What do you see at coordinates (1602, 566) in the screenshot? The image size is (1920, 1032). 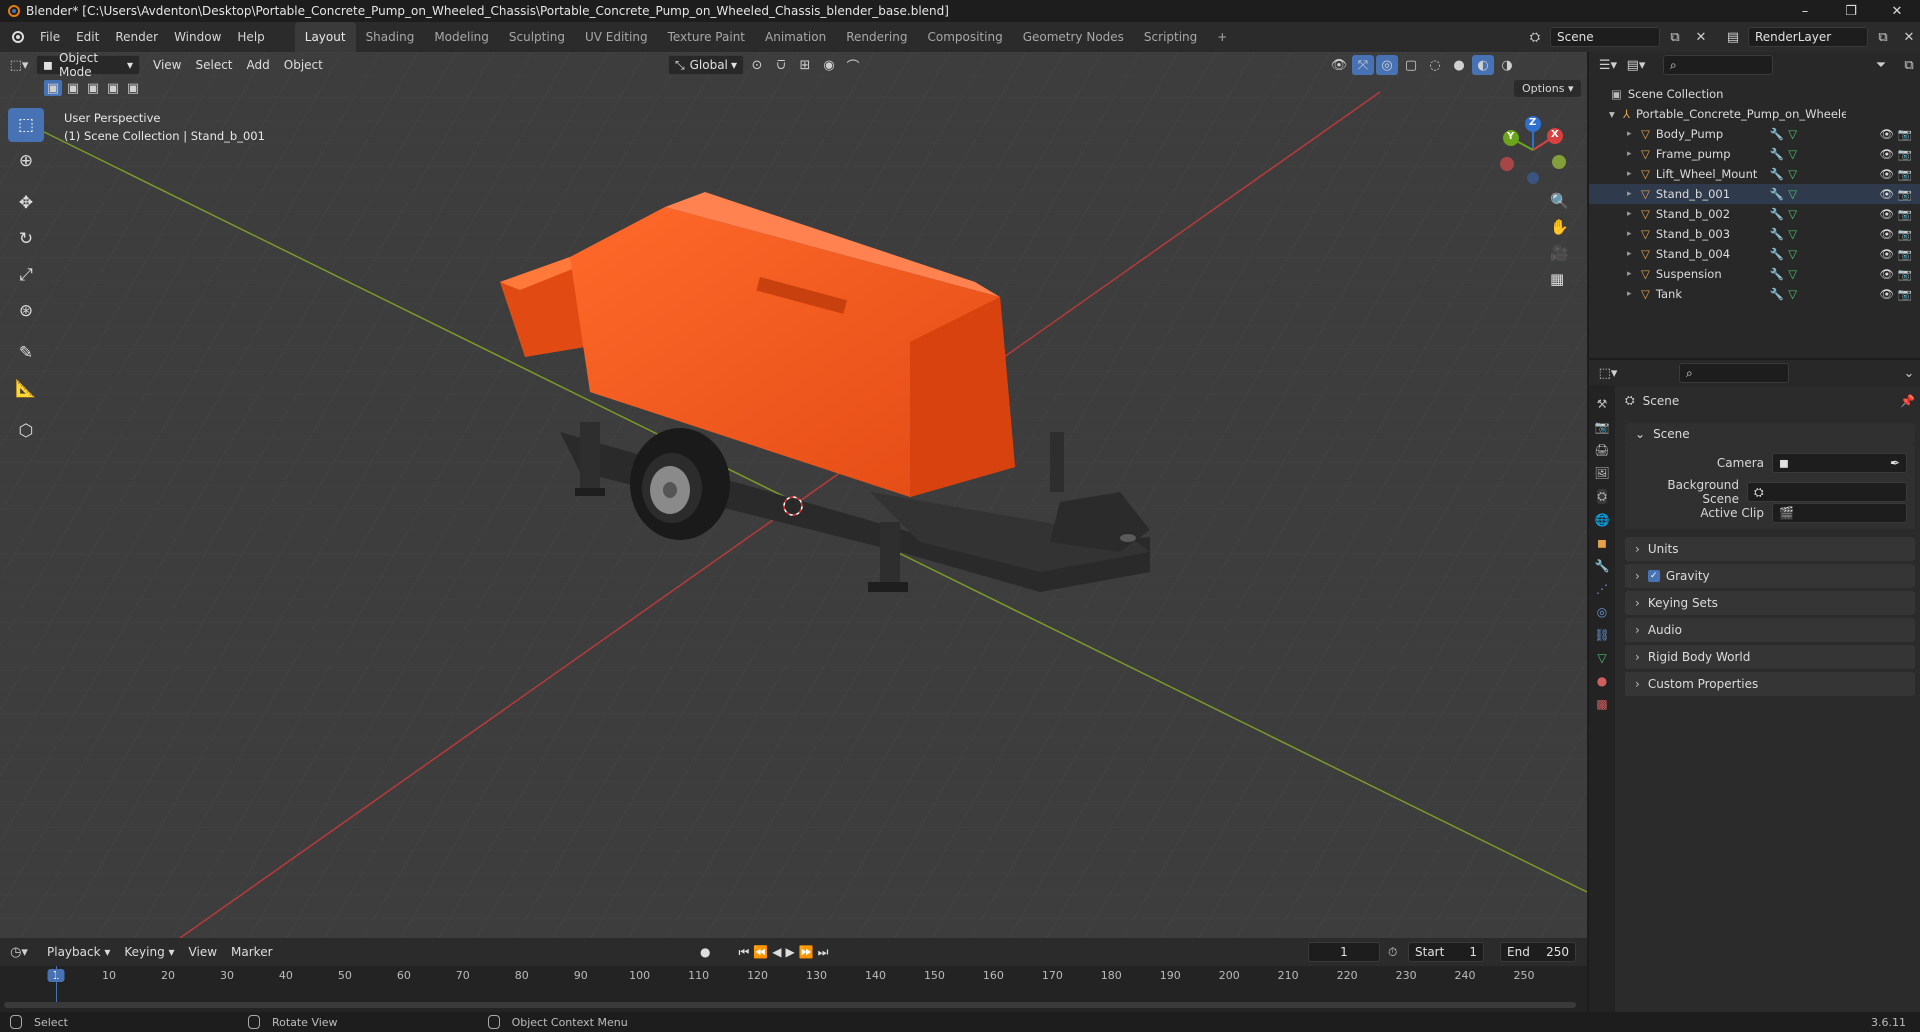 I see `modifier-tab-icon: 🔧` at bounding box center [1602, 566].